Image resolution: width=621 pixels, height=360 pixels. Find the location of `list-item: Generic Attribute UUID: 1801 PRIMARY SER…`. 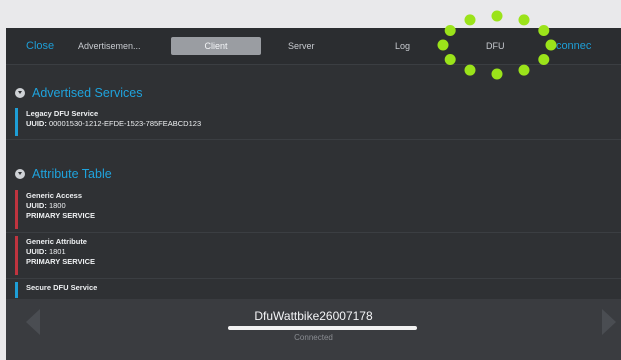

list-item: Generic Attribute UUID: 1801 PRIMARY SER… is located at coordinates (313, 256).